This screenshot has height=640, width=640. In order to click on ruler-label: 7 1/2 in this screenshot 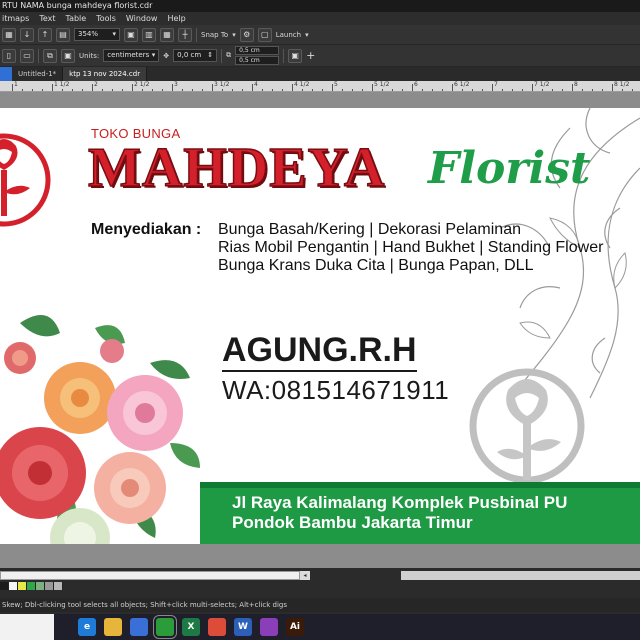, I will do `click(542, 84)`.